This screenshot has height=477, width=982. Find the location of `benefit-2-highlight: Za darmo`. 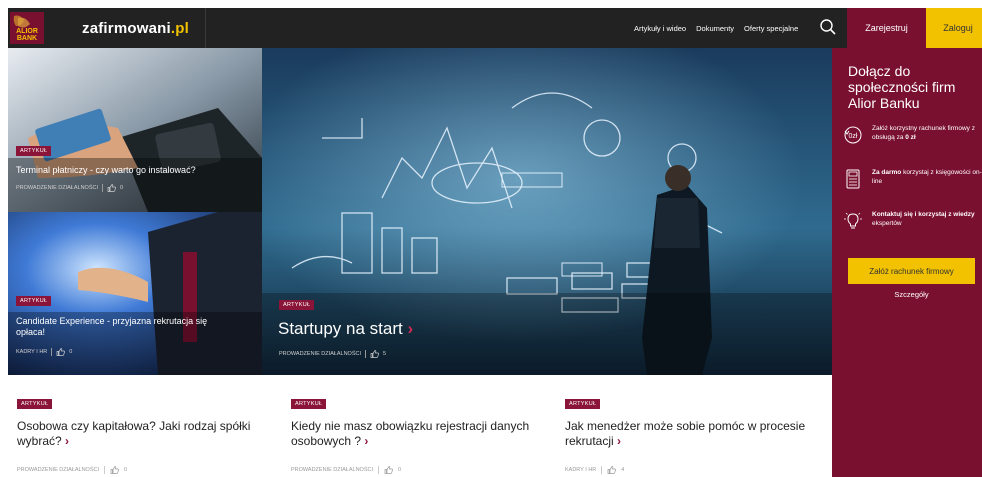

benefit-2-highlight: Za darmo is located at coordinates (887, 172).